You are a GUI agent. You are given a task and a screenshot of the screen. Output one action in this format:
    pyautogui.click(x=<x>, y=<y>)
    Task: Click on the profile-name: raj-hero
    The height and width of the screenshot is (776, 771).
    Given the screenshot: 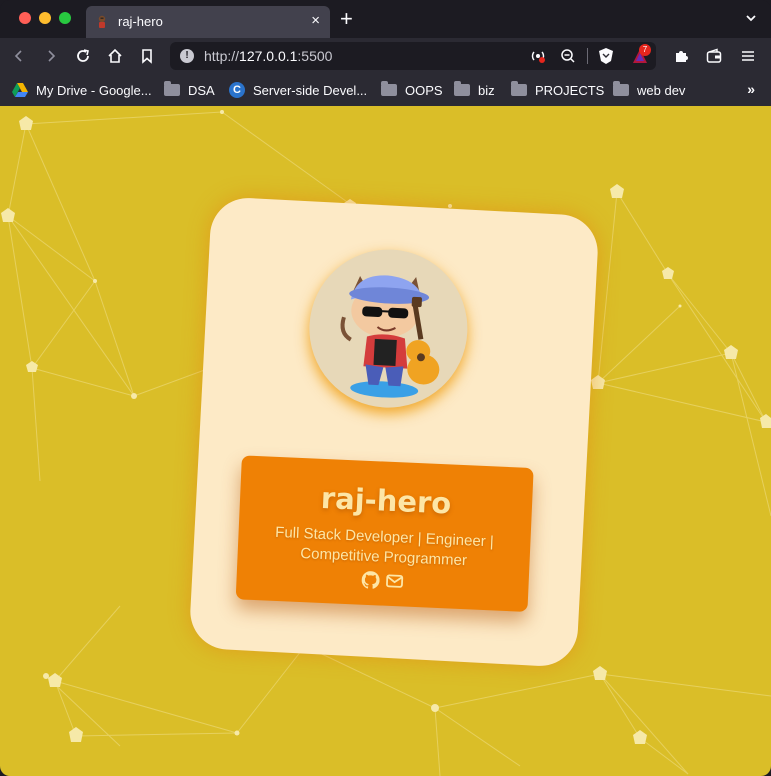 What is the action you would take?
    pyautogui.click(x=386, y=500)
    